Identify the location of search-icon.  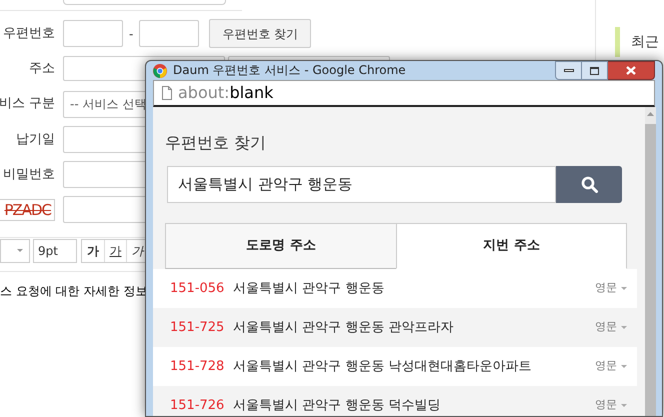
(589, 184).